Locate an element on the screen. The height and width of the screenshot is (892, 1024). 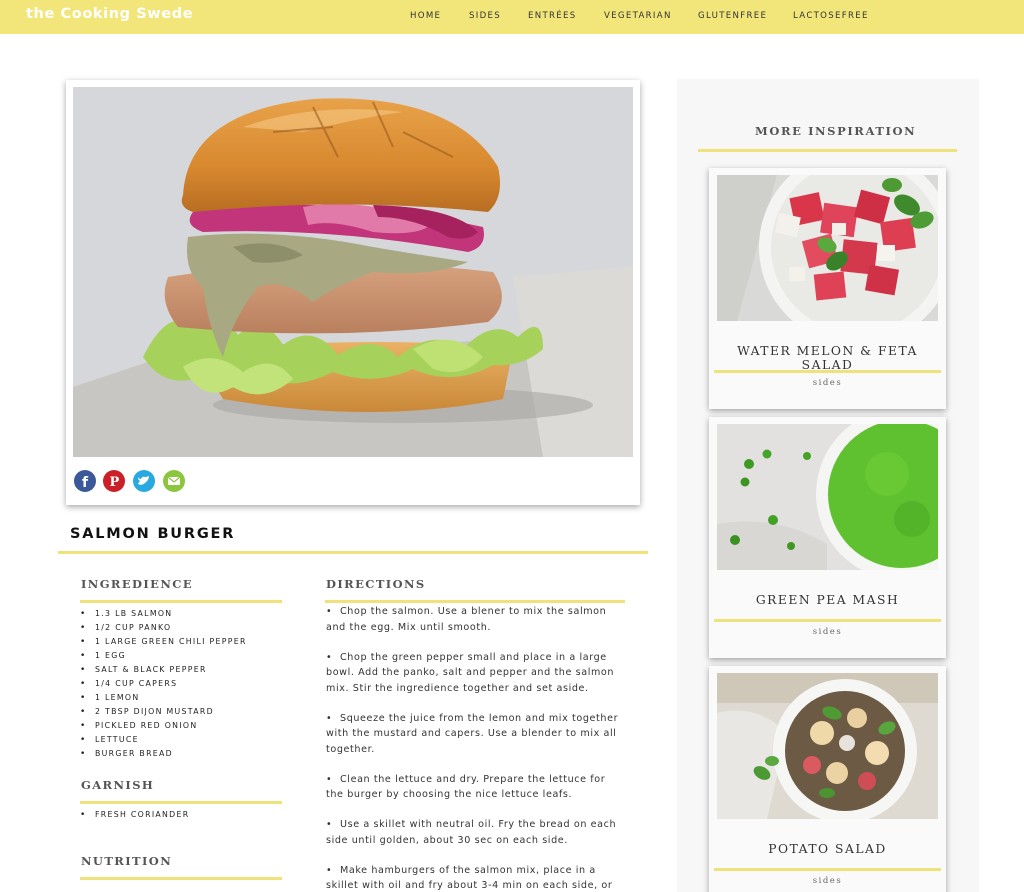
nav-home: HOME is located at coordinates (425, 16).